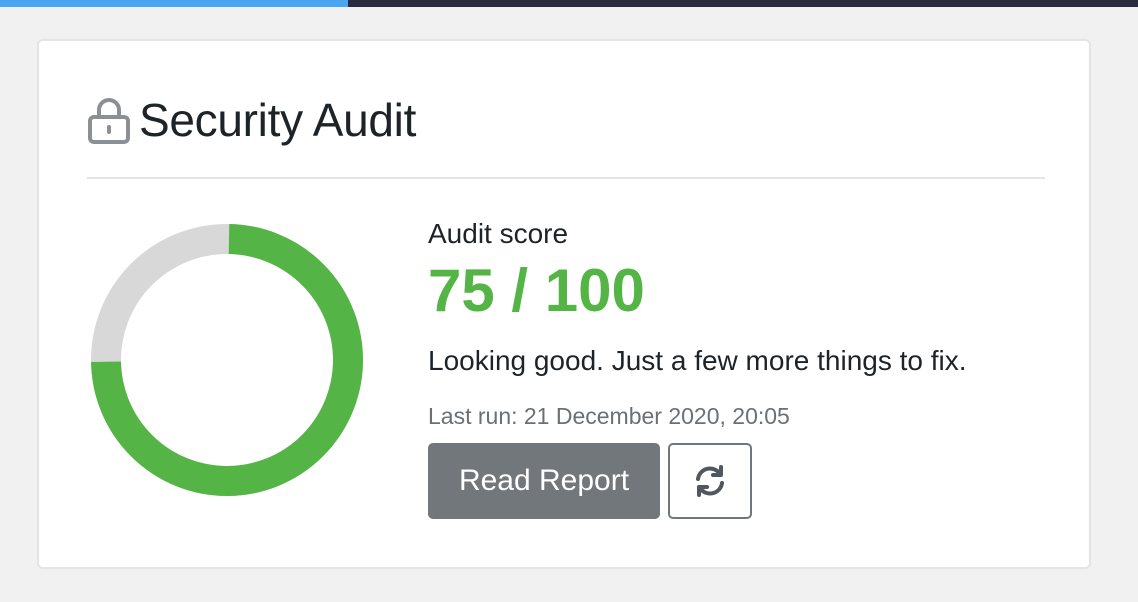 This screenshot has width=1138, height=602. I want to click on audit-actions: Read Report, so click(697, 481).